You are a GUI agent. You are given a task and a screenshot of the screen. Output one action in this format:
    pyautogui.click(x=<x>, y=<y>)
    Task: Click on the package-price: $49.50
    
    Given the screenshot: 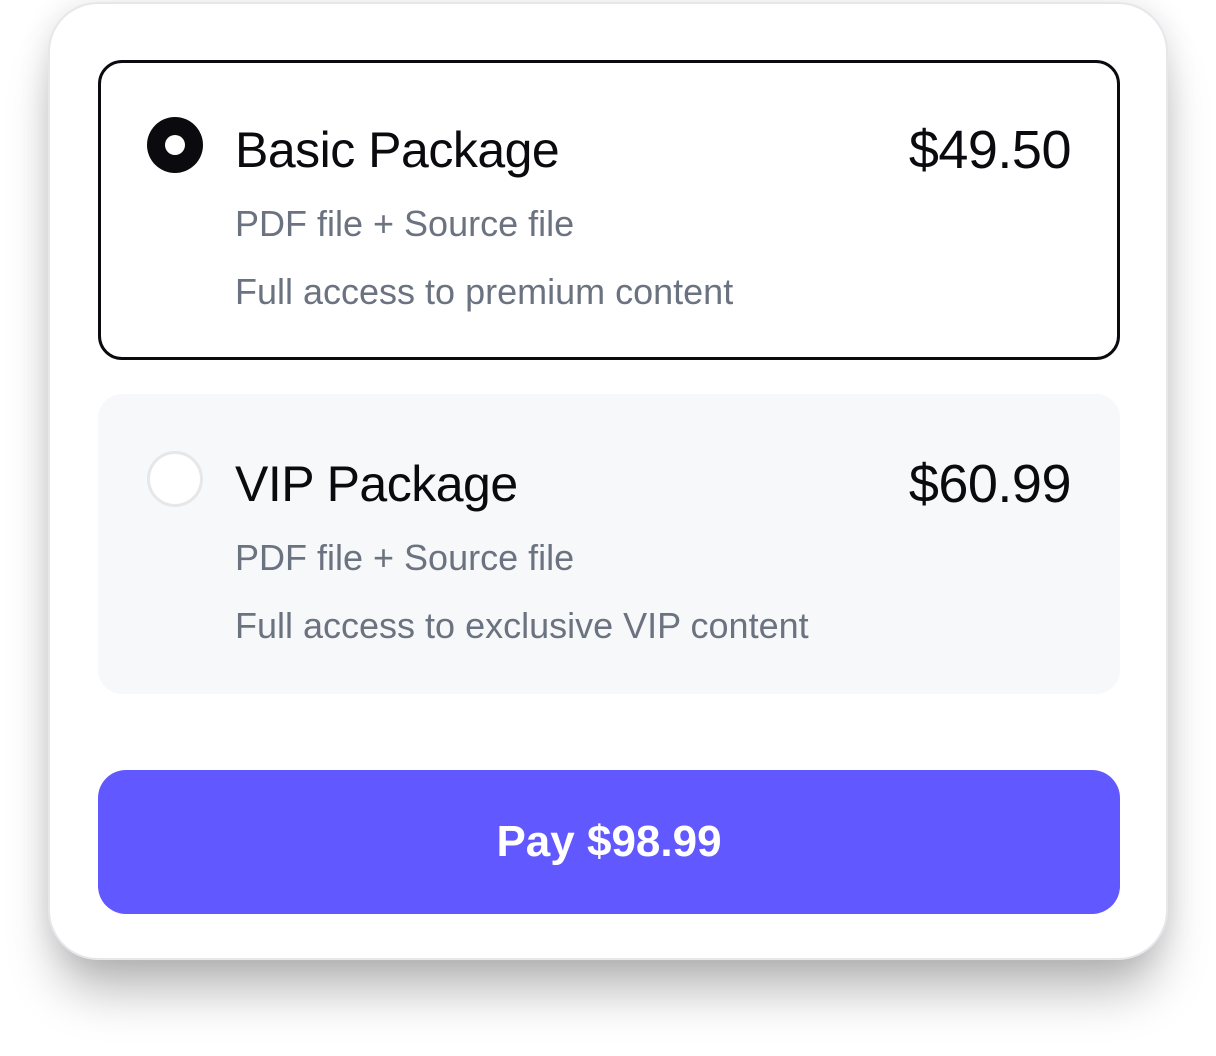 What is the action you would take?
    pyautogui.click(x=990, y=150)
    